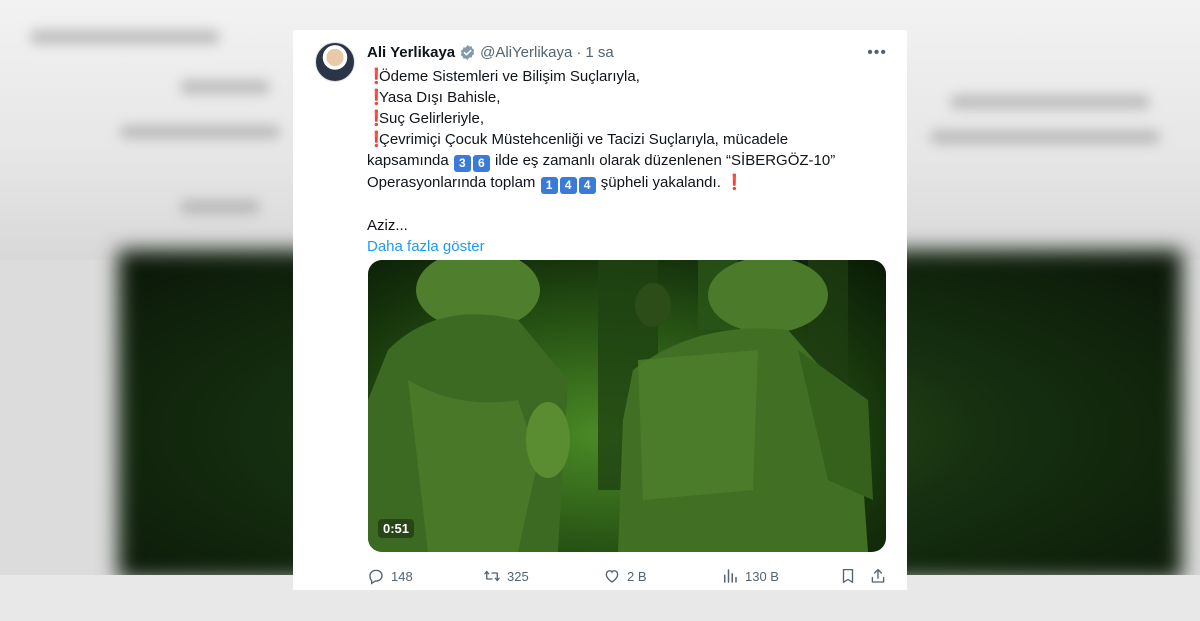 The height and width of the screenshot is (621, 1200). Describe the element at coordinates (526, 52) in the screenshot. I see `author-handle: @AliYerlikaya` at that location.